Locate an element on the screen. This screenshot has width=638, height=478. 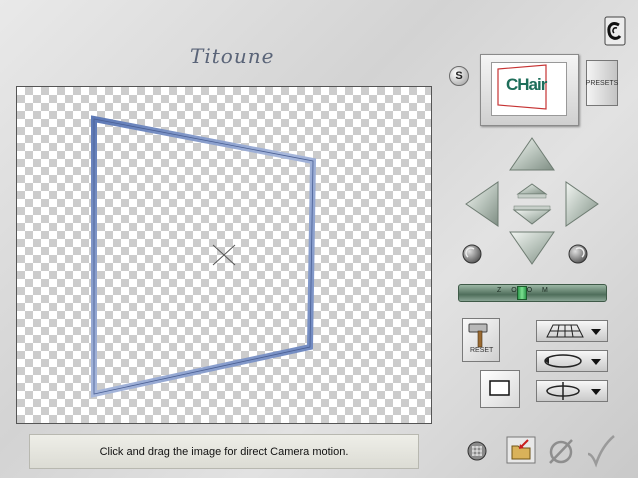
presets-label: PRESETS is located at coordinates (602, 83).